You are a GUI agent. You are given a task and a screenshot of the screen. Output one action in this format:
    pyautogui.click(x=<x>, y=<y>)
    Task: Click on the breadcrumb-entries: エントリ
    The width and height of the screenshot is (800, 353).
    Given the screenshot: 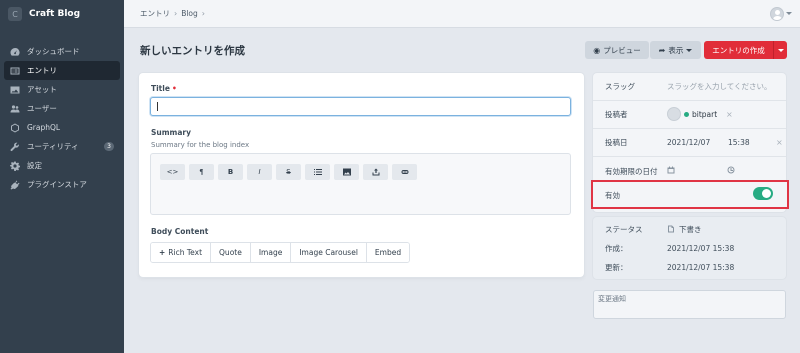 What is the action you would take?
    pyautogui.click(x=155, y=13)
    